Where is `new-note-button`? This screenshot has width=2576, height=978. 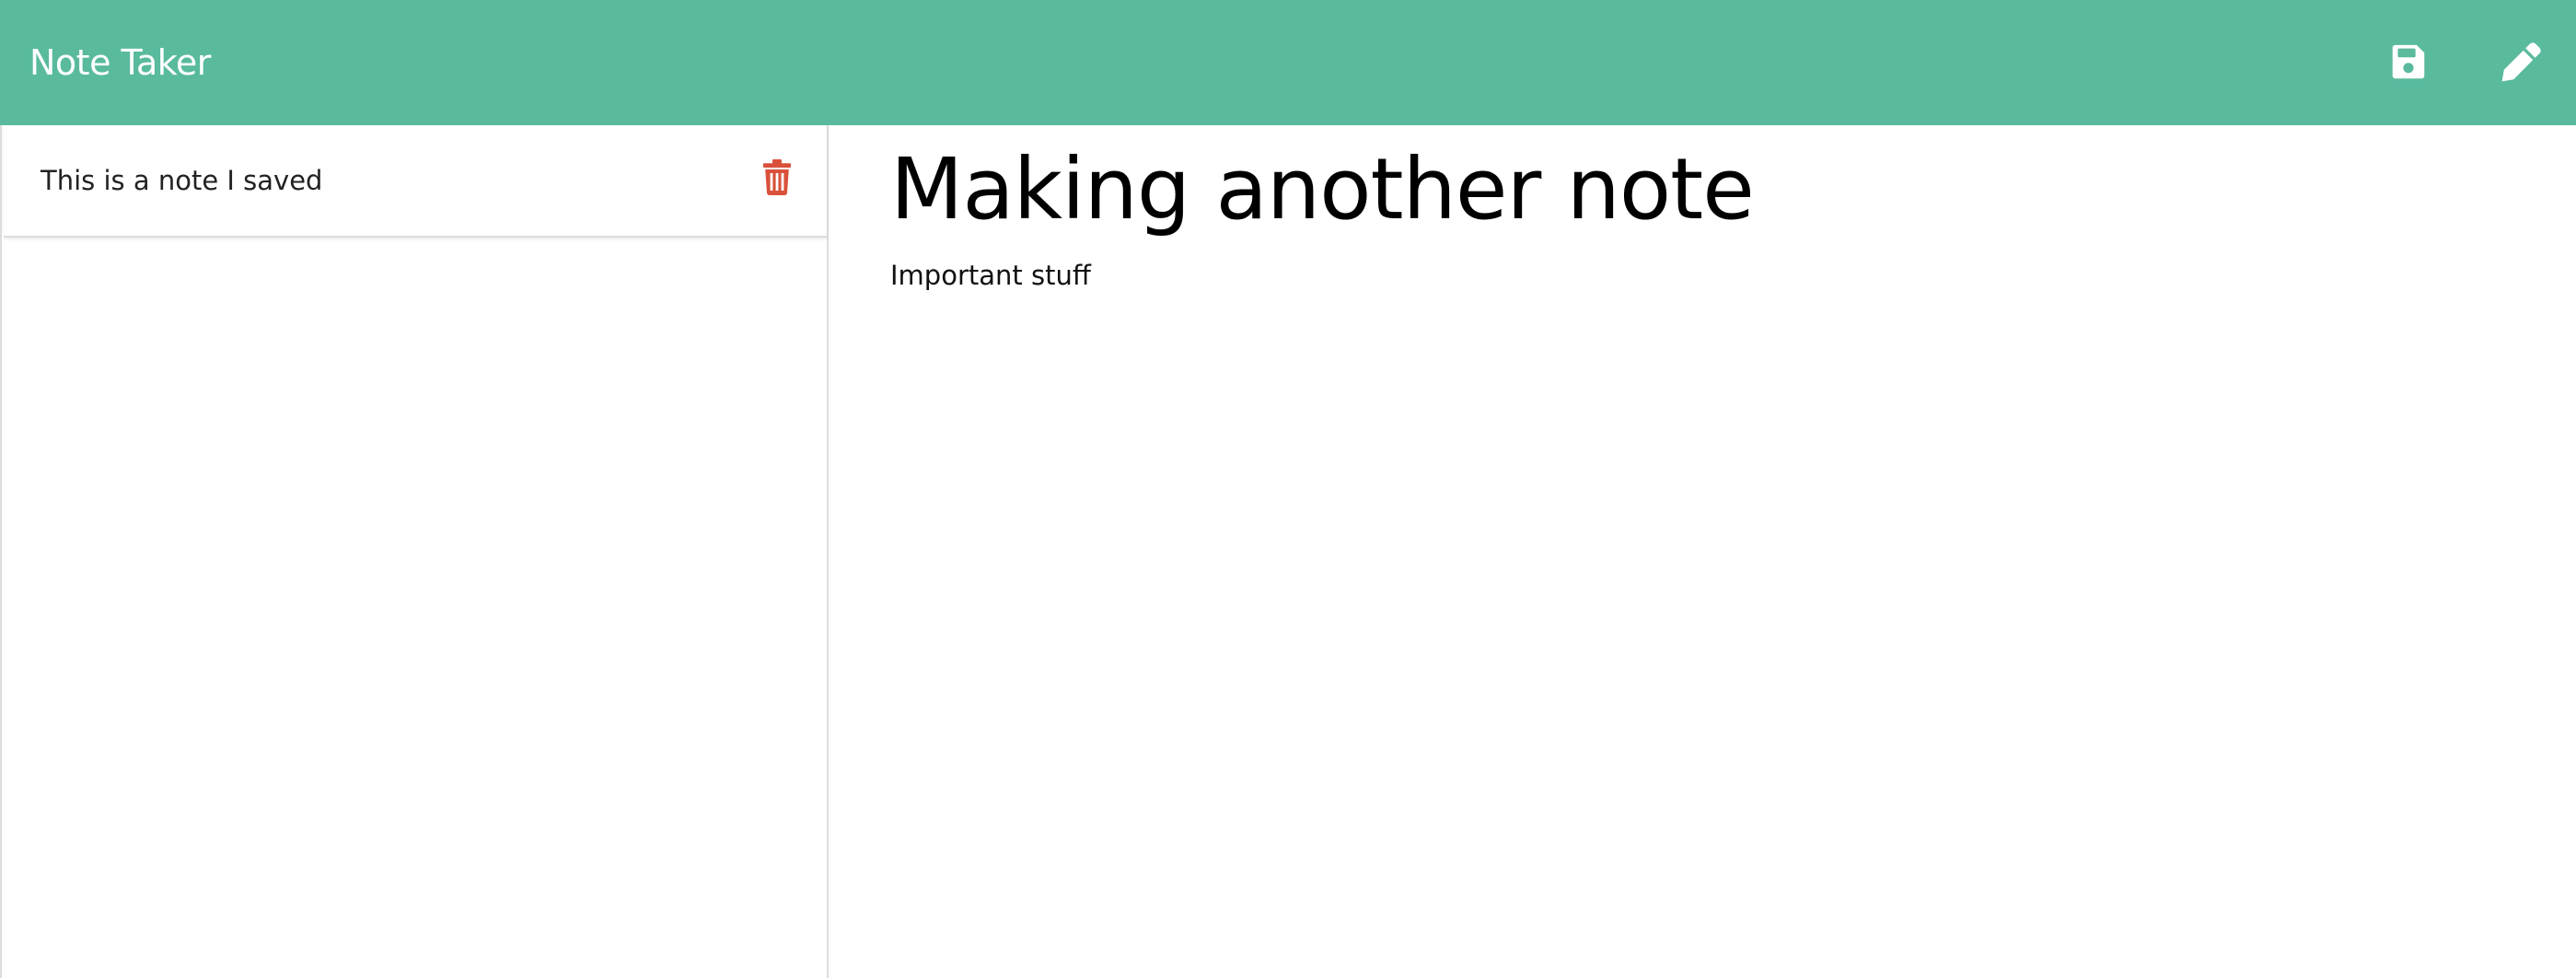 new-note-button is located at coordinates (2520, 62).